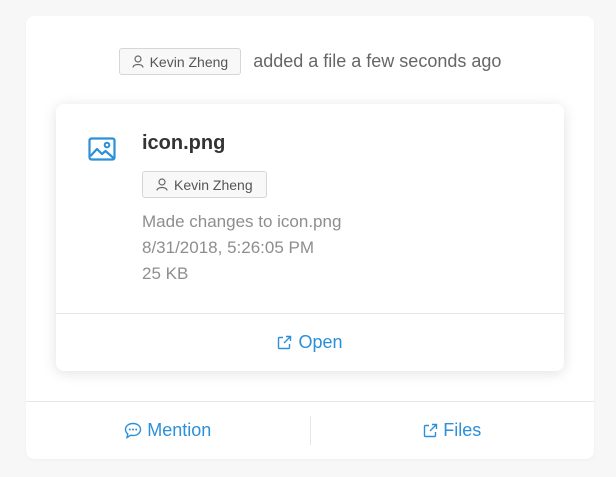 This screenshot has width=616, height=477. What do you see at coordinates (228, 247) in the screenshot?
I see `file-timestamp: 8/31/2018, 5:26:05 PM` at bounding box center [228, 247].